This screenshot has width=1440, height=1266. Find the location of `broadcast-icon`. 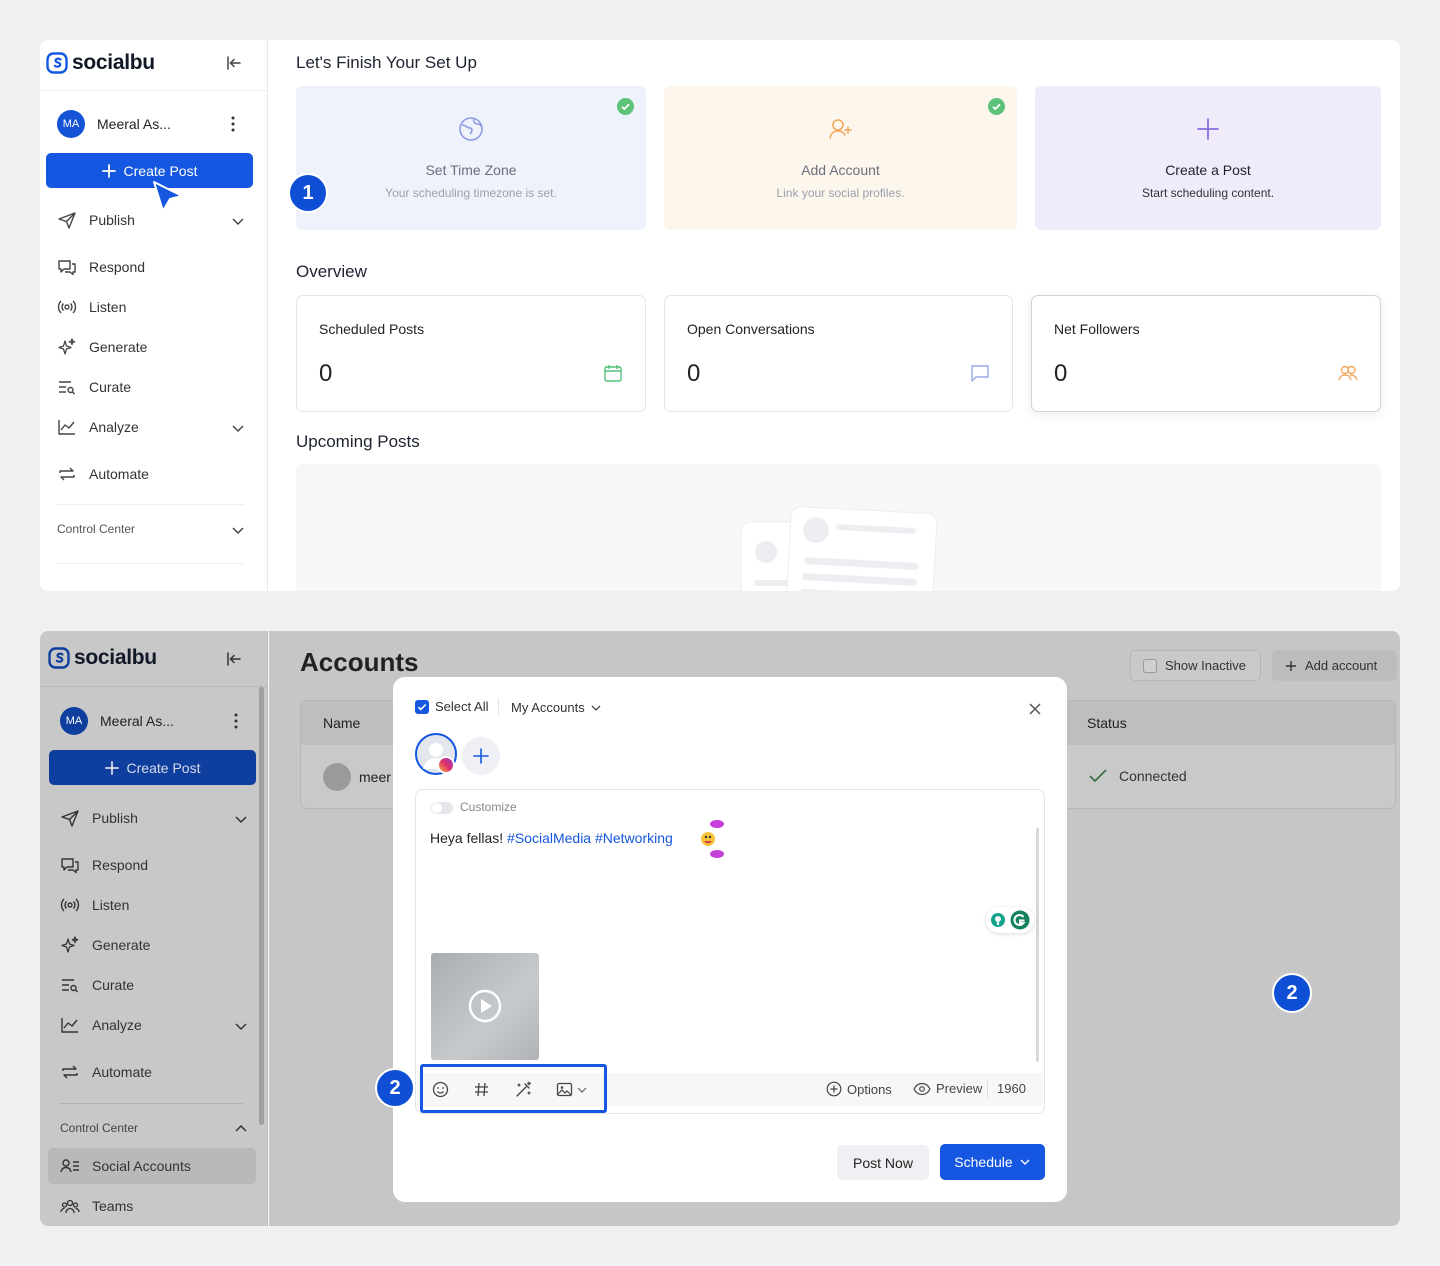

broadcast-icon is located at coordinates (70, 905).